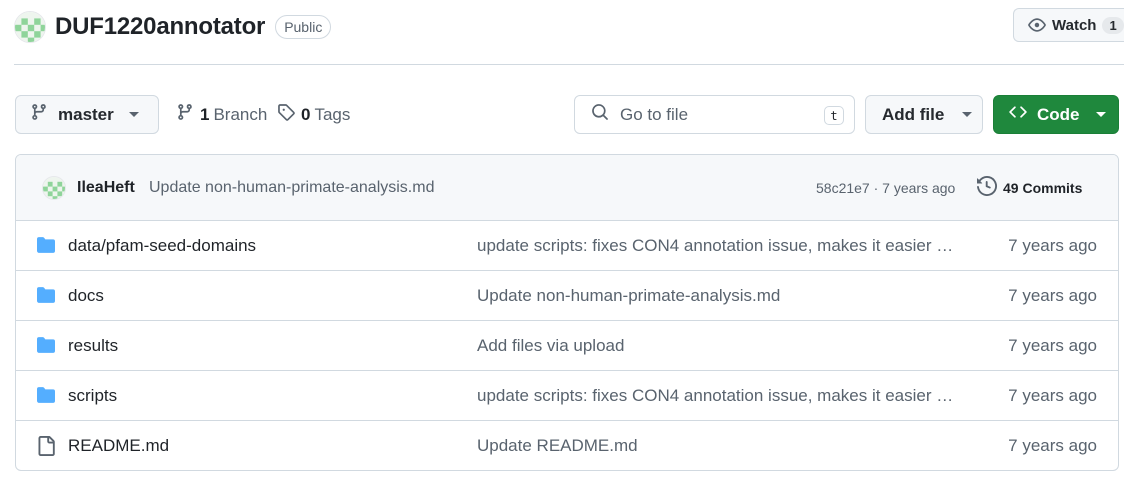 The image size is (1124, 478). Describe the element at coordinates (987, 187) in the screenshot. I see `history-icon` at that location.